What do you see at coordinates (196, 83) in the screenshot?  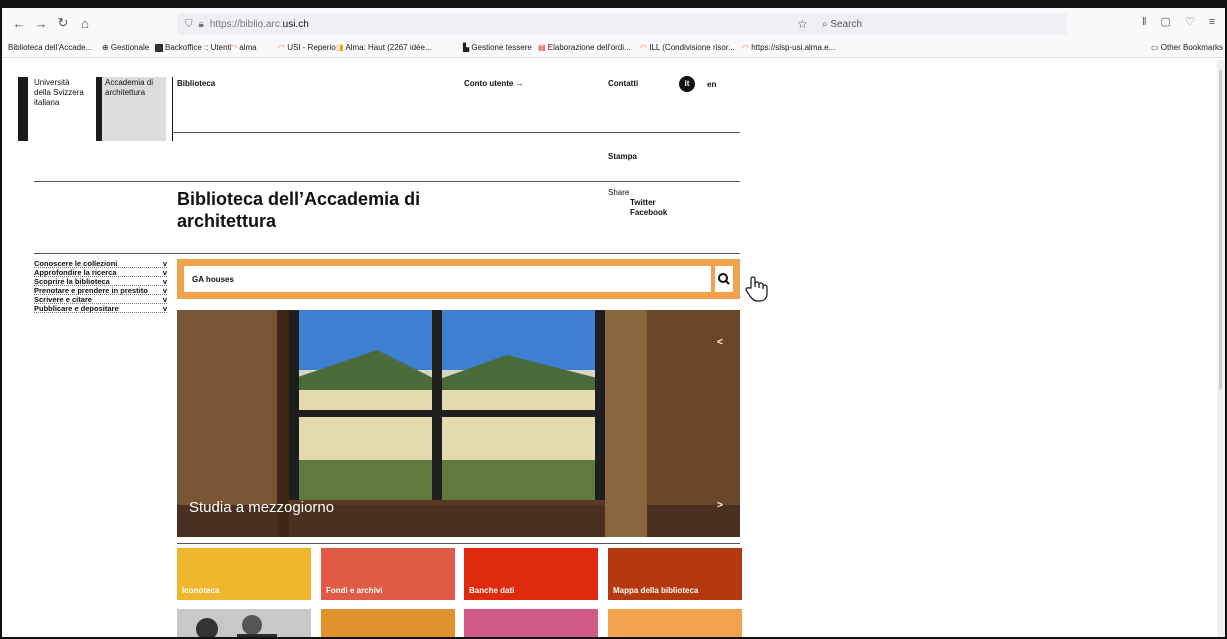 I see `biblioteca-link: Biblioteca` at bounding box center [196, 83].